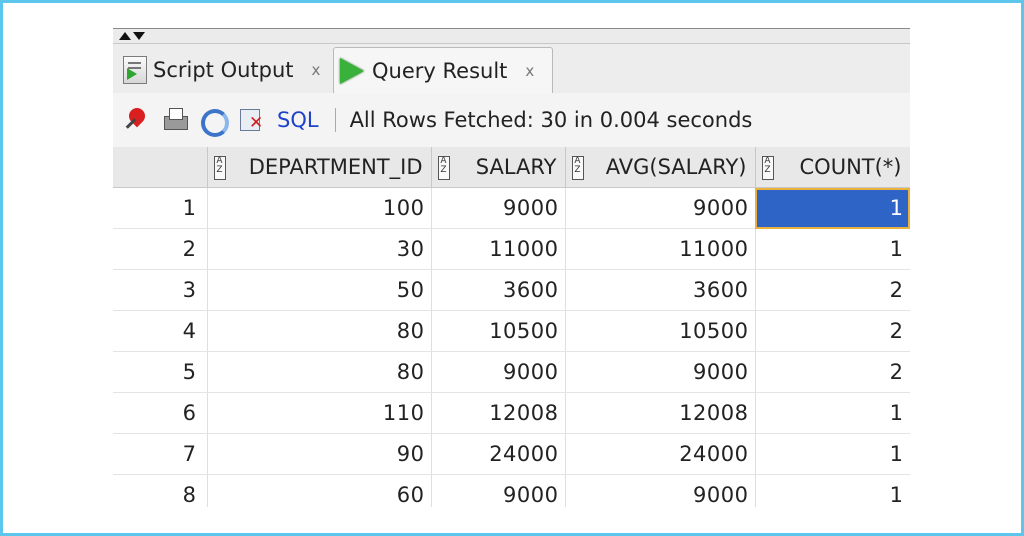 The height and width of the screenshot is (536, 1024). Describe the element at coordinates (319, 413) in the screenshot. I see `cell: 110` at that location.